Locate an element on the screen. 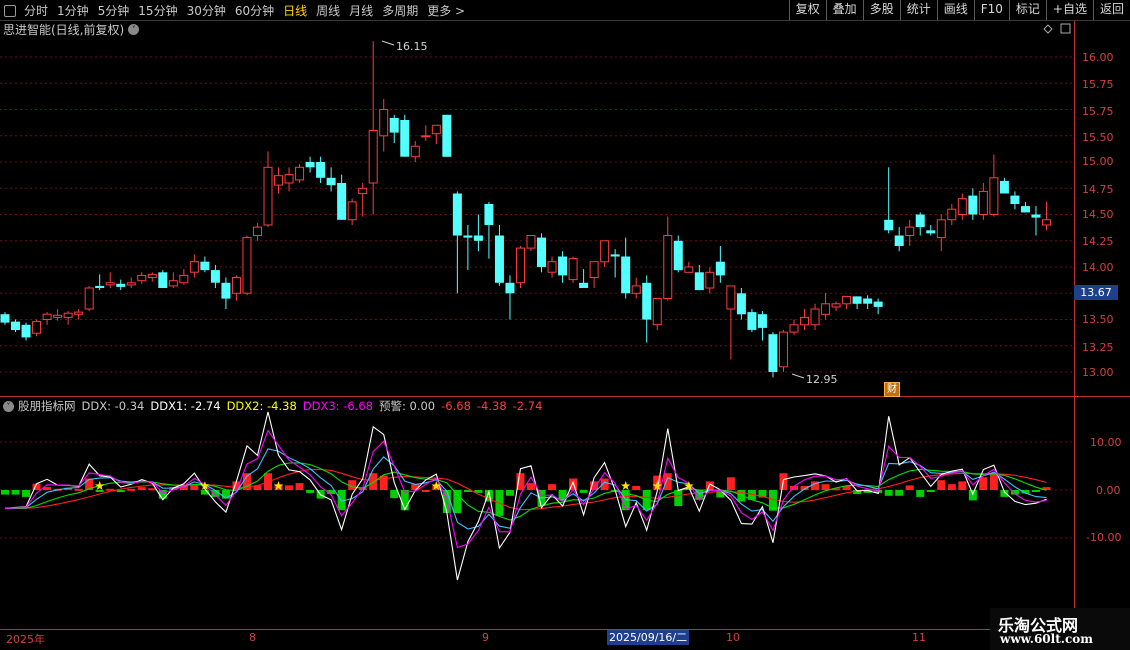  f10-button: F10 is located at coordinates (991, 10).